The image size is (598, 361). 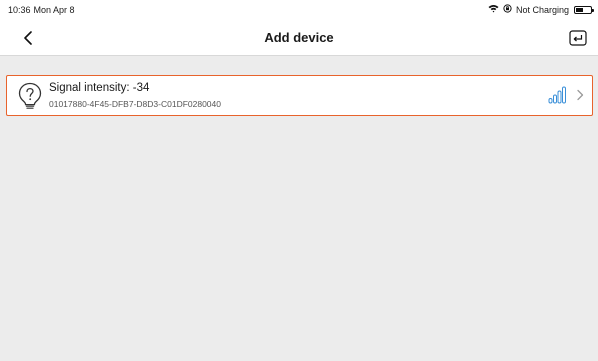 I want to click on status-right: Not Charging, so click(x=541, y=10).